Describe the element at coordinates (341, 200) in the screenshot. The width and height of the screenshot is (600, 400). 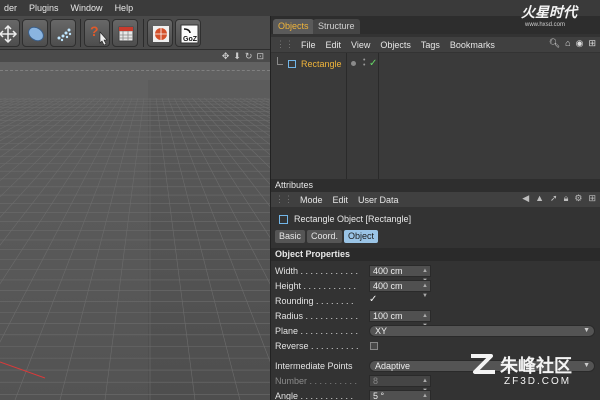
I see `attr-menu-edit: Edit` at that location.